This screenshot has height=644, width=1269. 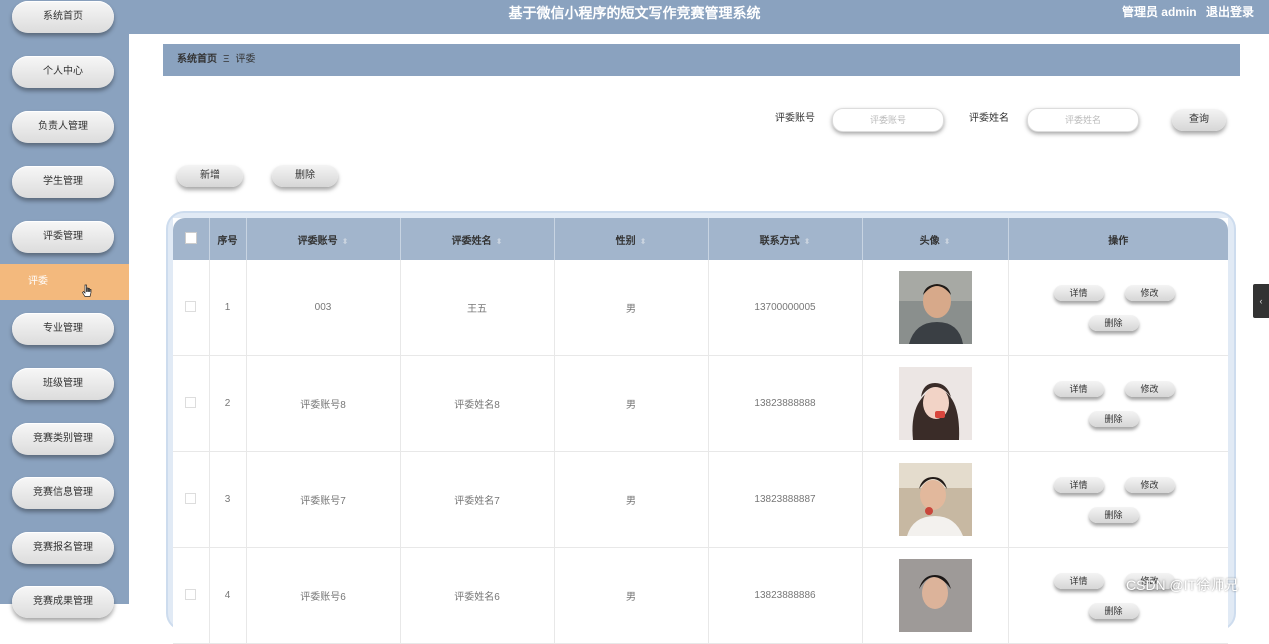 I want to click on index-cell: 3, so click(x=228, y=499).